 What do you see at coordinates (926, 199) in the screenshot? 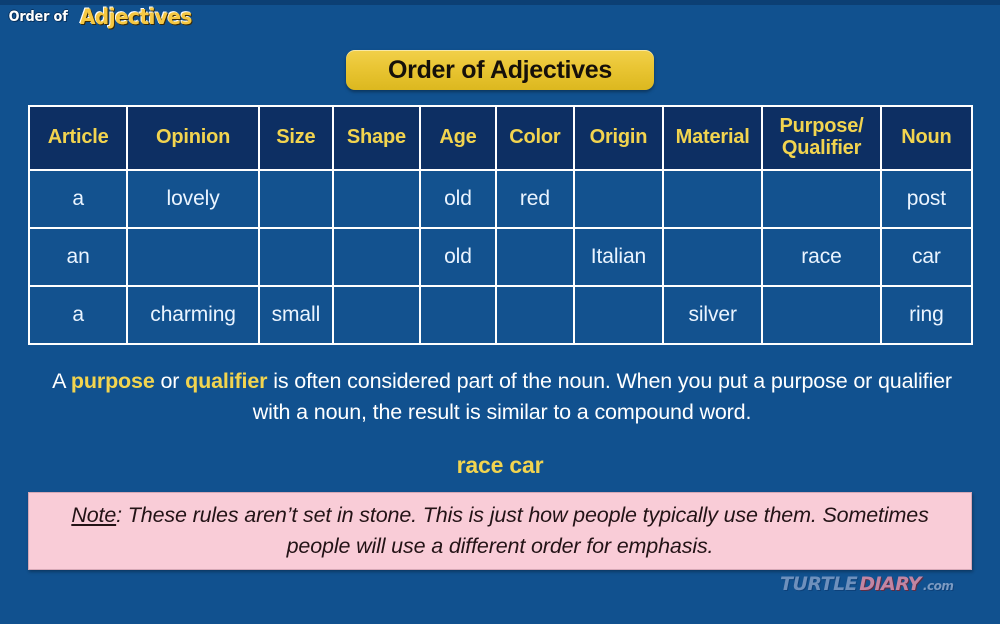
I see `cell-noun: post` at bounding box center [926, 199].